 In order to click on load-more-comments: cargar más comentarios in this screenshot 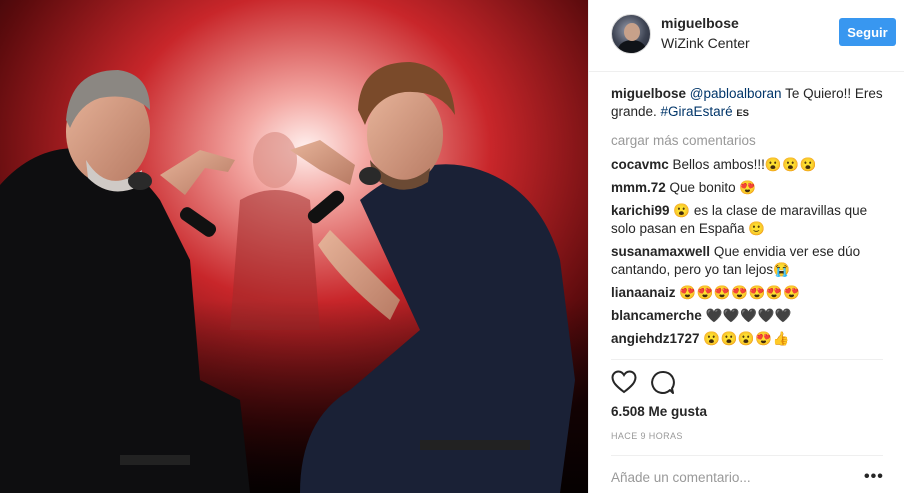, I will do `click(751, 141)`.